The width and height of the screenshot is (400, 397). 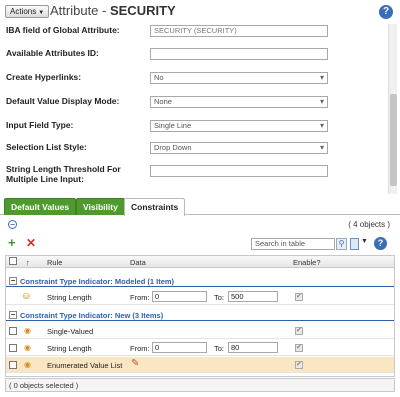 I want to click on selection-list-style-label: Selection List Style:, so click(x=46, y=147).